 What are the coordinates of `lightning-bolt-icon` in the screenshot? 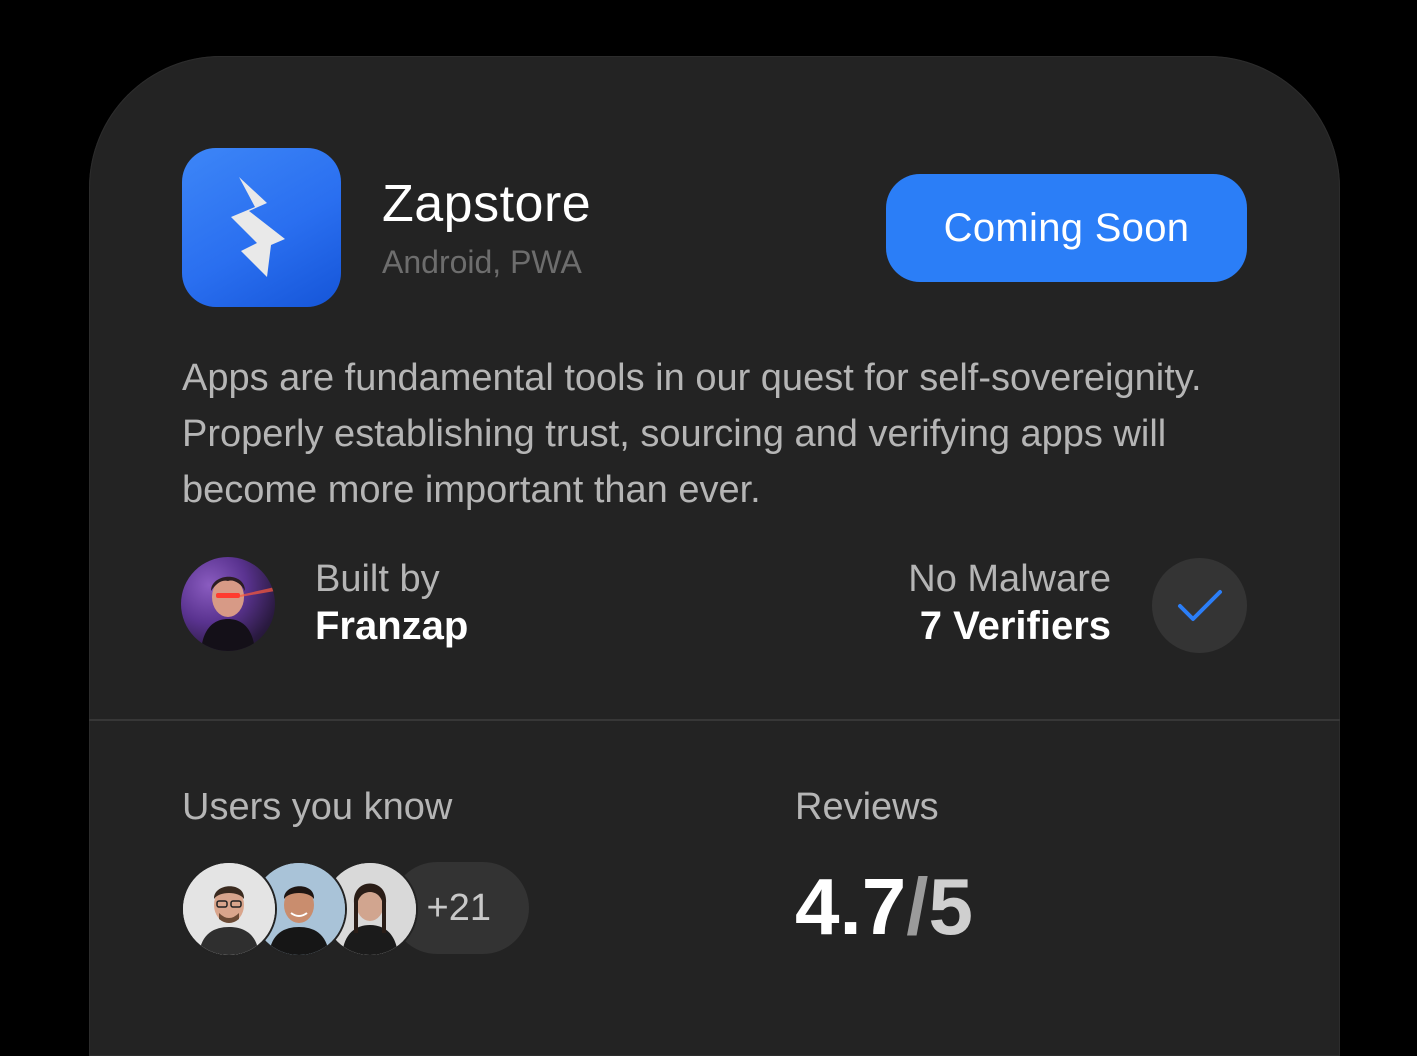 It's located at (257, 226).